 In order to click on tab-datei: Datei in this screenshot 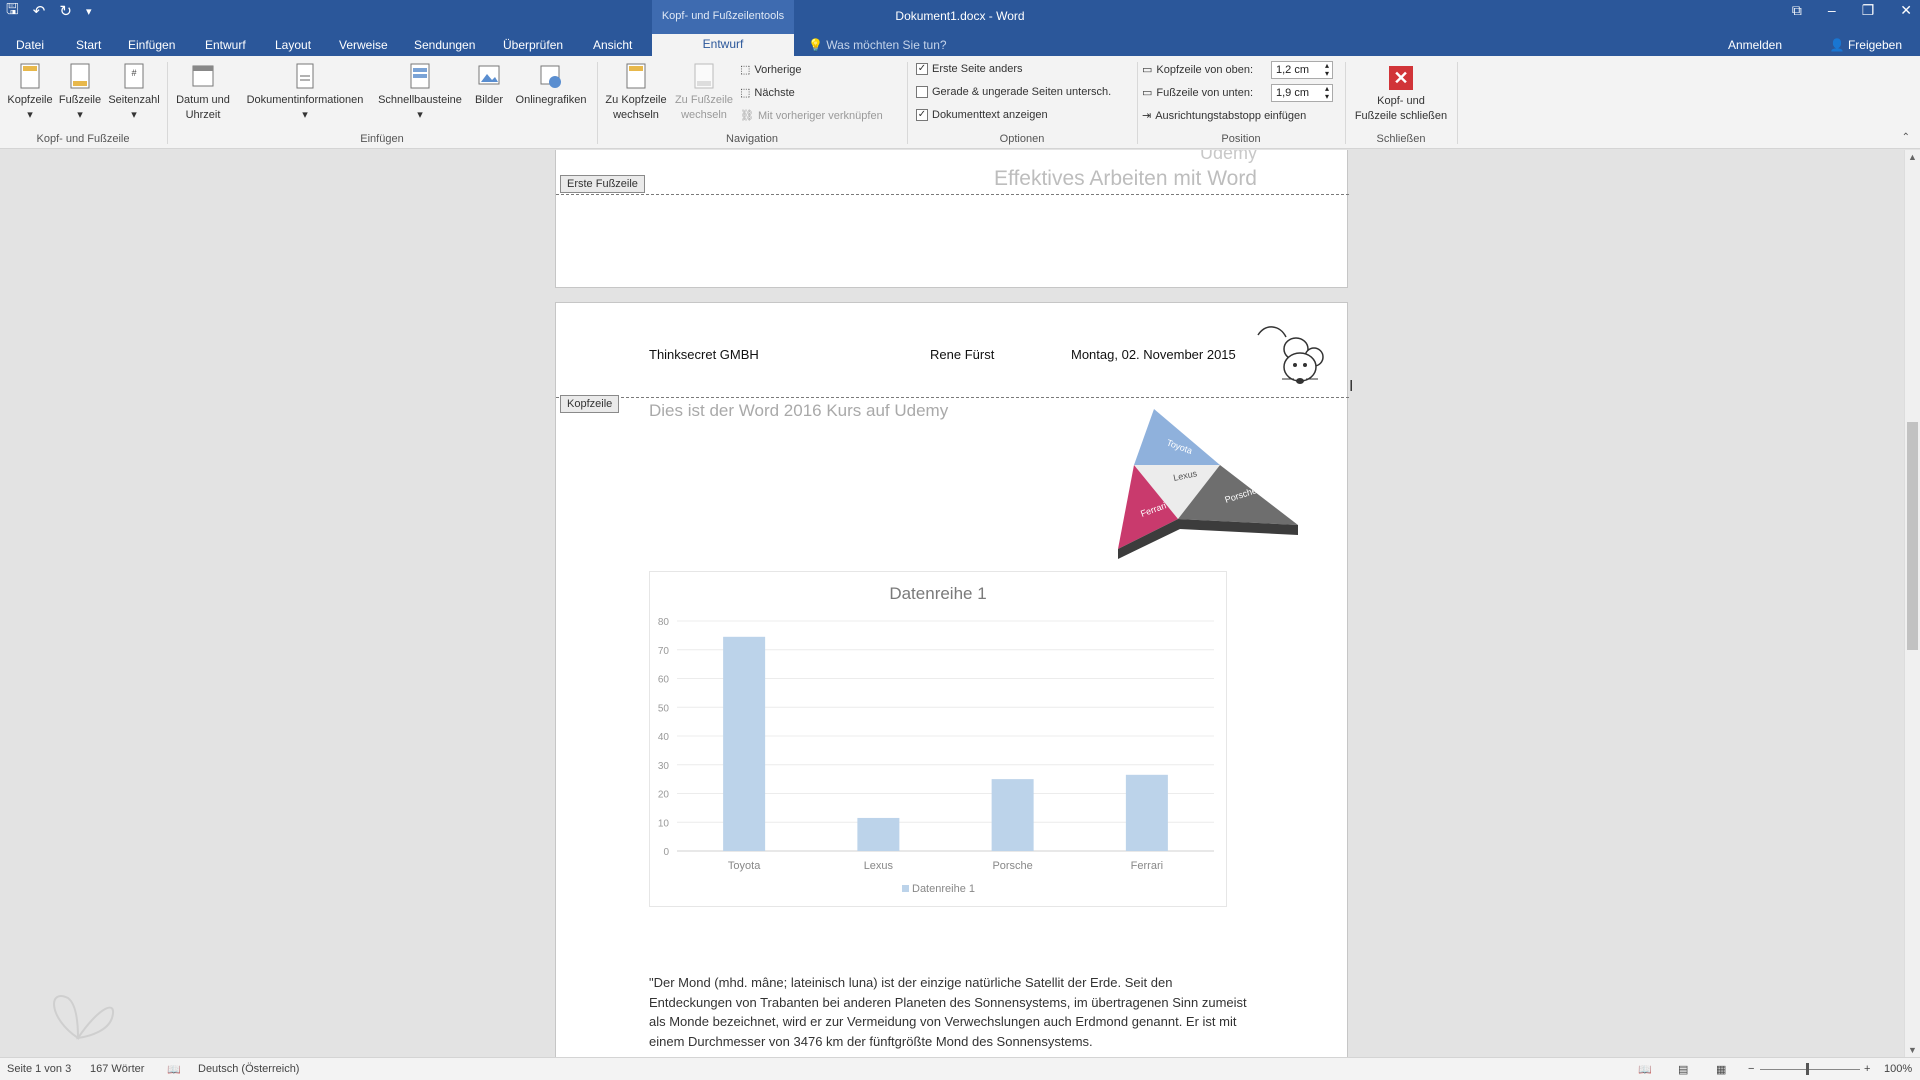, I will do `click(30, 45)`.